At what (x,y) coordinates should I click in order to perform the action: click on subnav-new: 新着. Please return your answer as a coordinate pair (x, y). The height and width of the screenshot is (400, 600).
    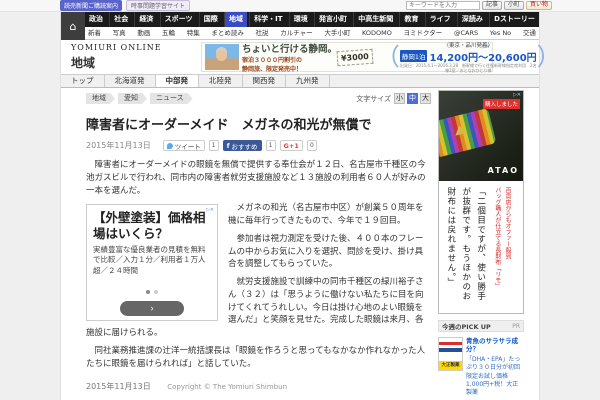
    Looking at the image, I should click on (94, 33).